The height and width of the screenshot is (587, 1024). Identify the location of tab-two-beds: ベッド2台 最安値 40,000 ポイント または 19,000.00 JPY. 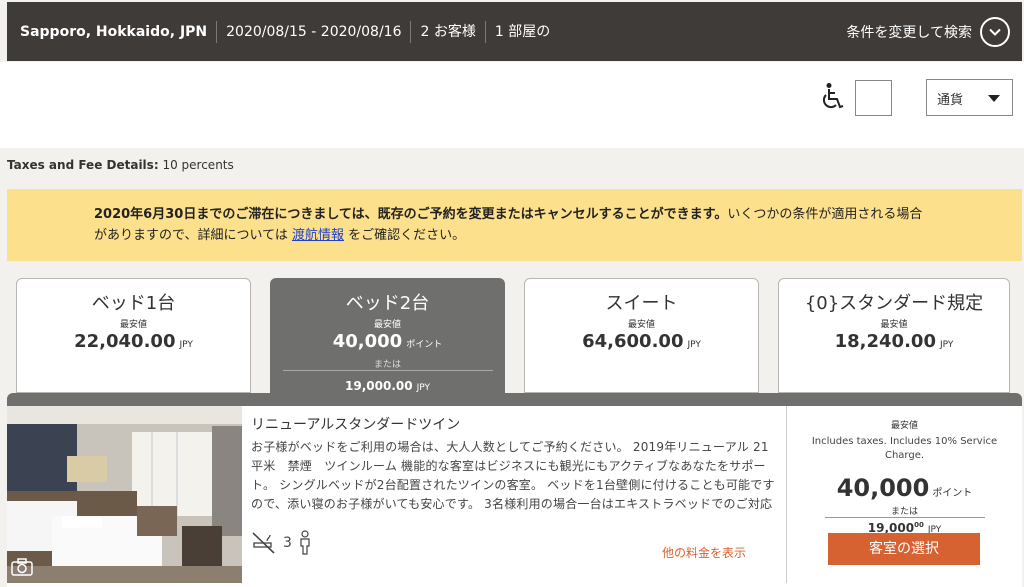
(387, 335).